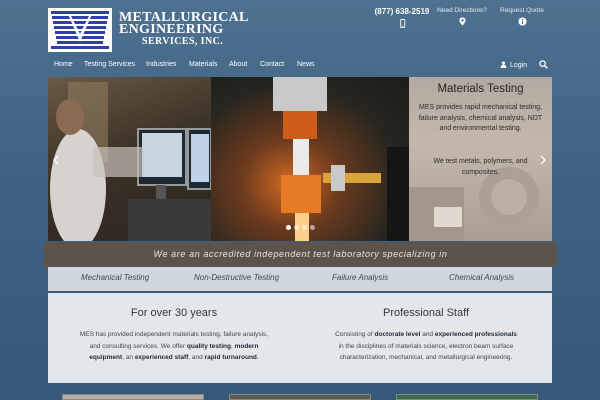 This screenshot has width=600, height=400. I want to click on nav-contact: Contact, so click(272, 64).